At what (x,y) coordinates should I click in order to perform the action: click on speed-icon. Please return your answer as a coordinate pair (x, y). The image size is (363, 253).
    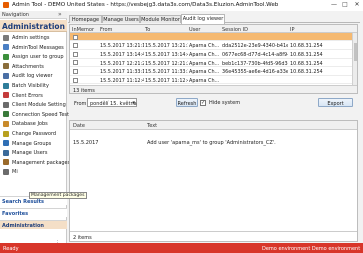
    Looking at the image, I should click on (6, 114).